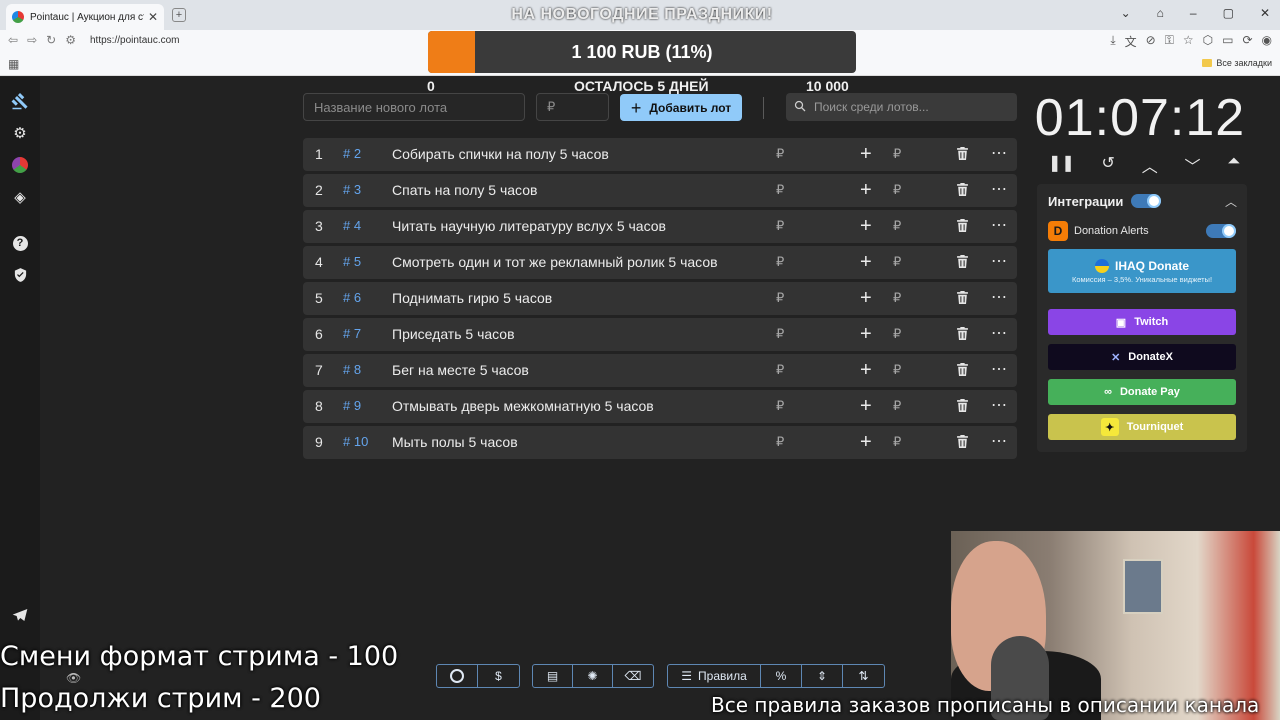 This screenshot has width=1280, height=720. What do you see at coordinates (553, 676) in the screenshot?
I see `save-icon: ▤` at bounding box center [553, 676].